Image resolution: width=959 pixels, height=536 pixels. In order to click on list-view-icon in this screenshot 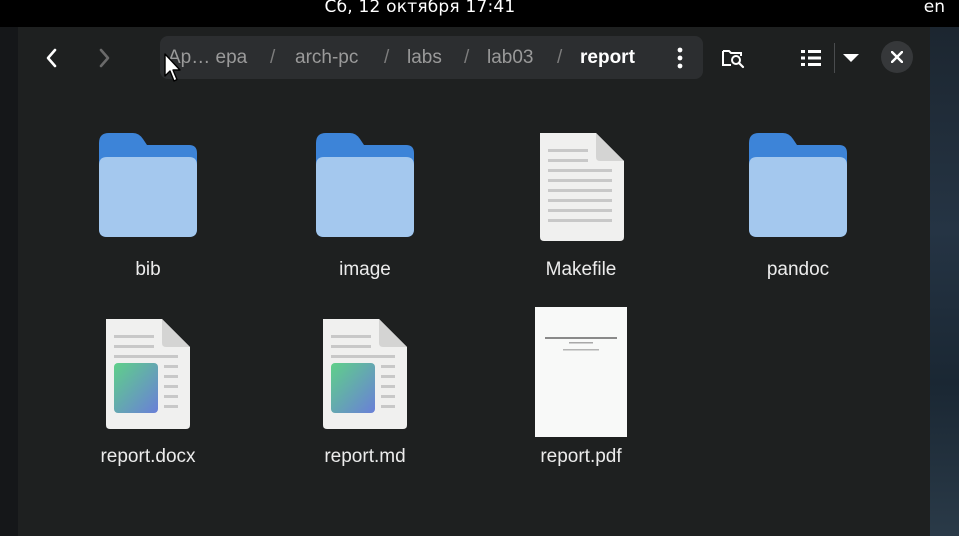, I will do `click(811, 58)`.